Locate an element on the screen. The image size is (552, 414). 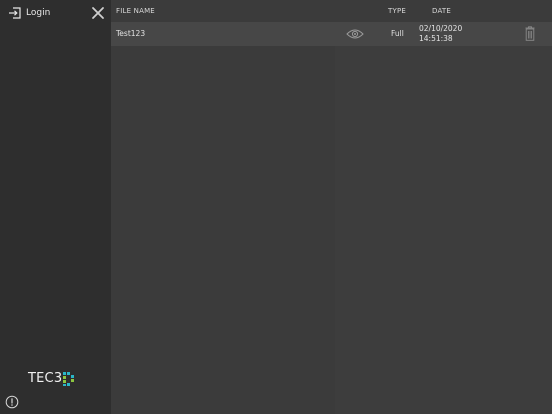
delete-button is located at coordinates (530, 33).